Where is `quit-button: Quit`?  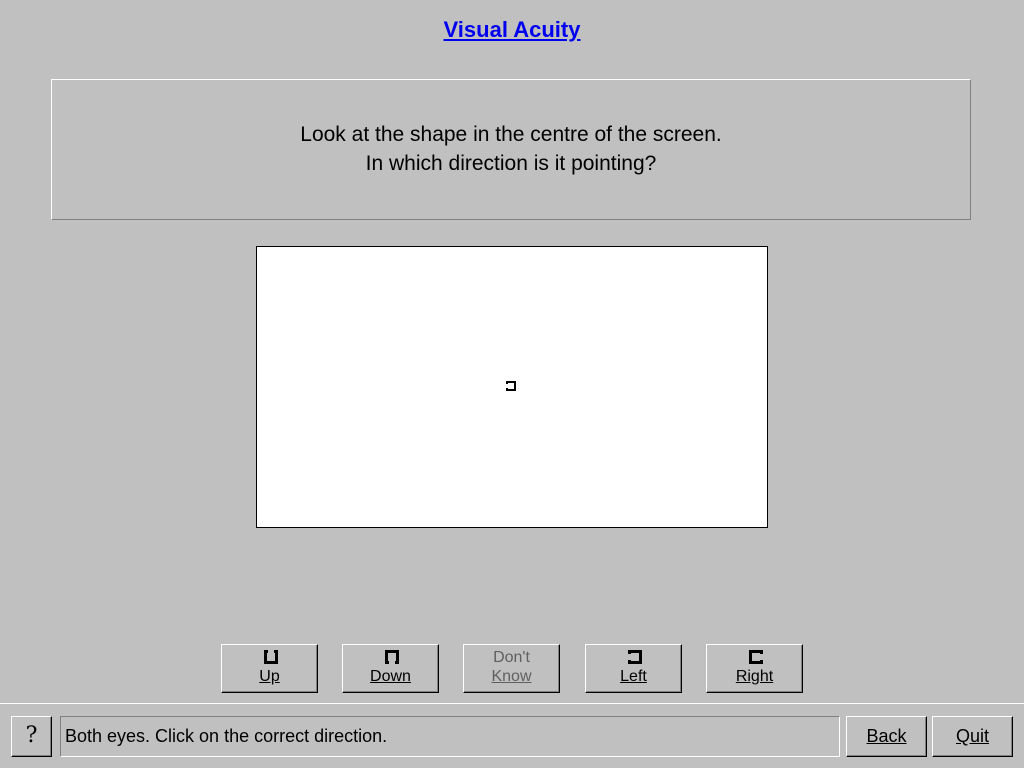 quit-button: Quit is located at coordinates (972, 736).